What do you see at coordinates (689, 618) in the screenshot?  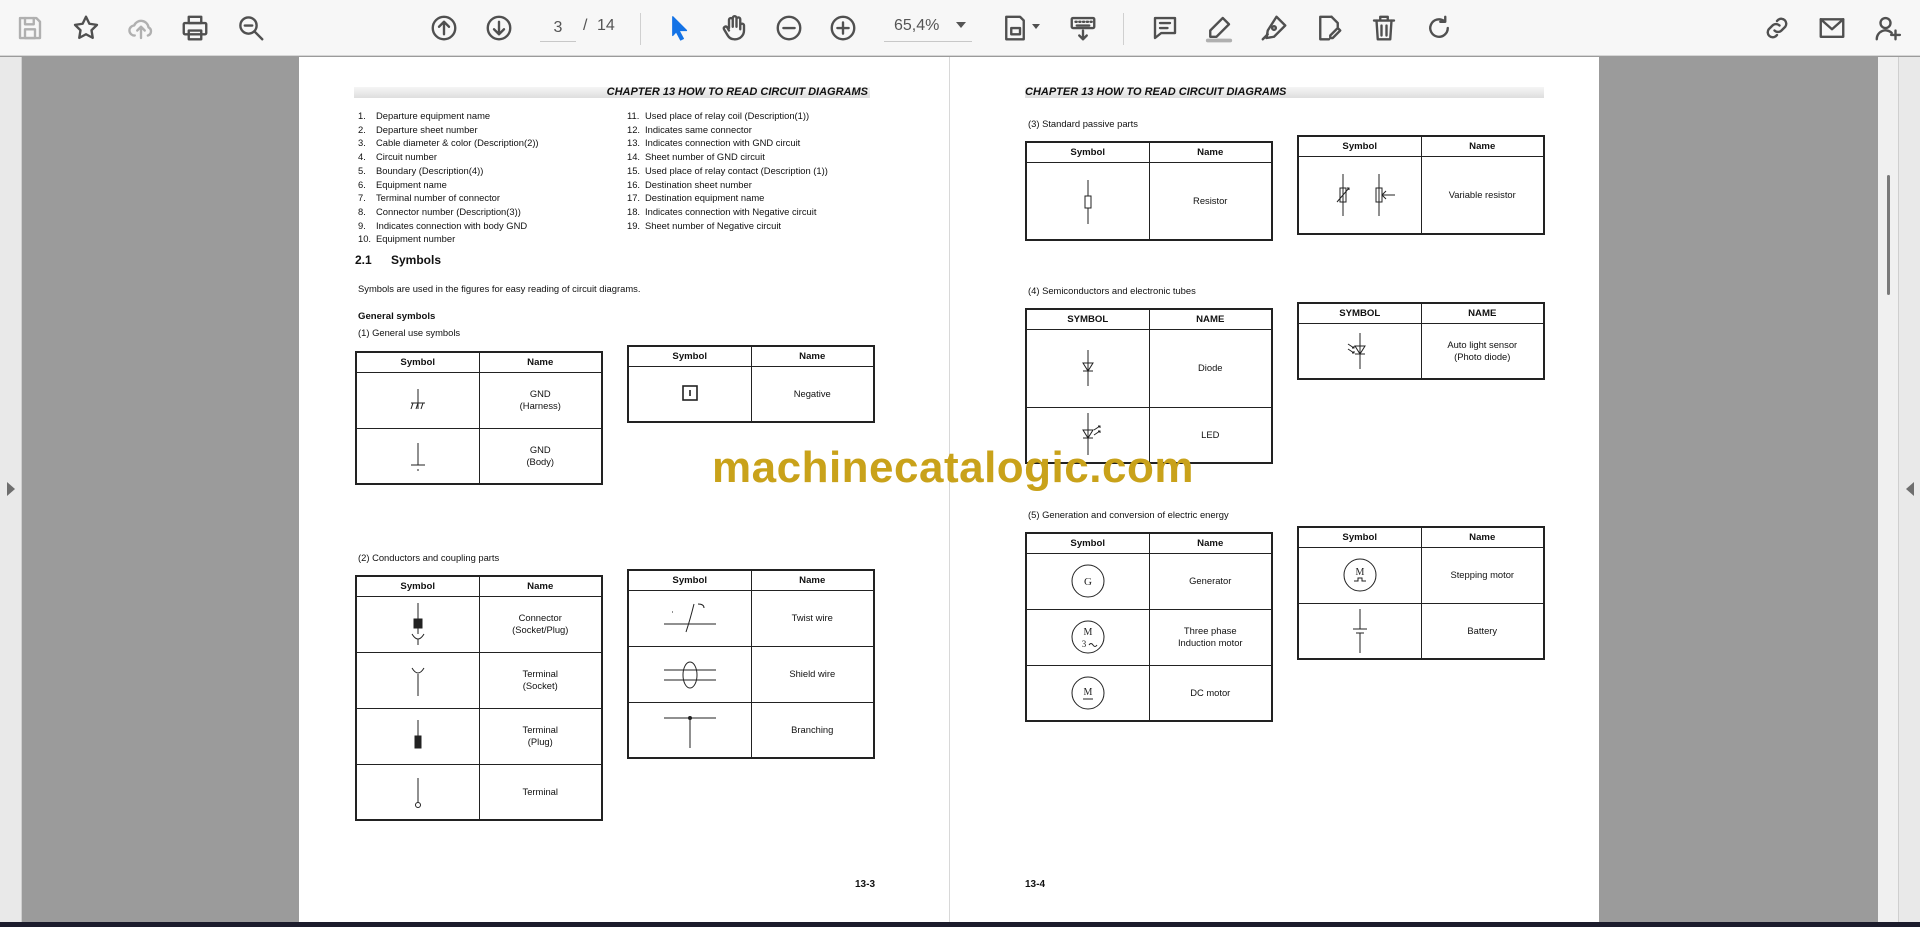 I see `twist-wire-icon` at bounding box center [689, 618].